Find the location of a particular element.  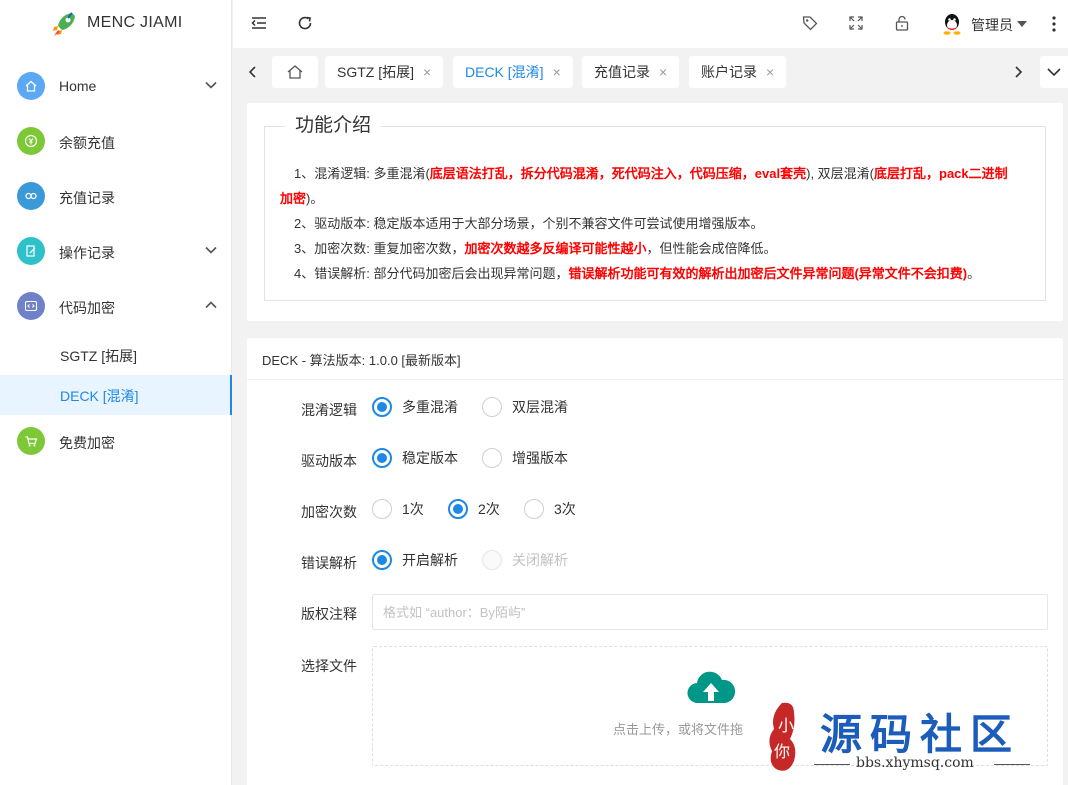

sidebar-subitem-label: SGTZ [拓展] is located at coordinates (98, 356).